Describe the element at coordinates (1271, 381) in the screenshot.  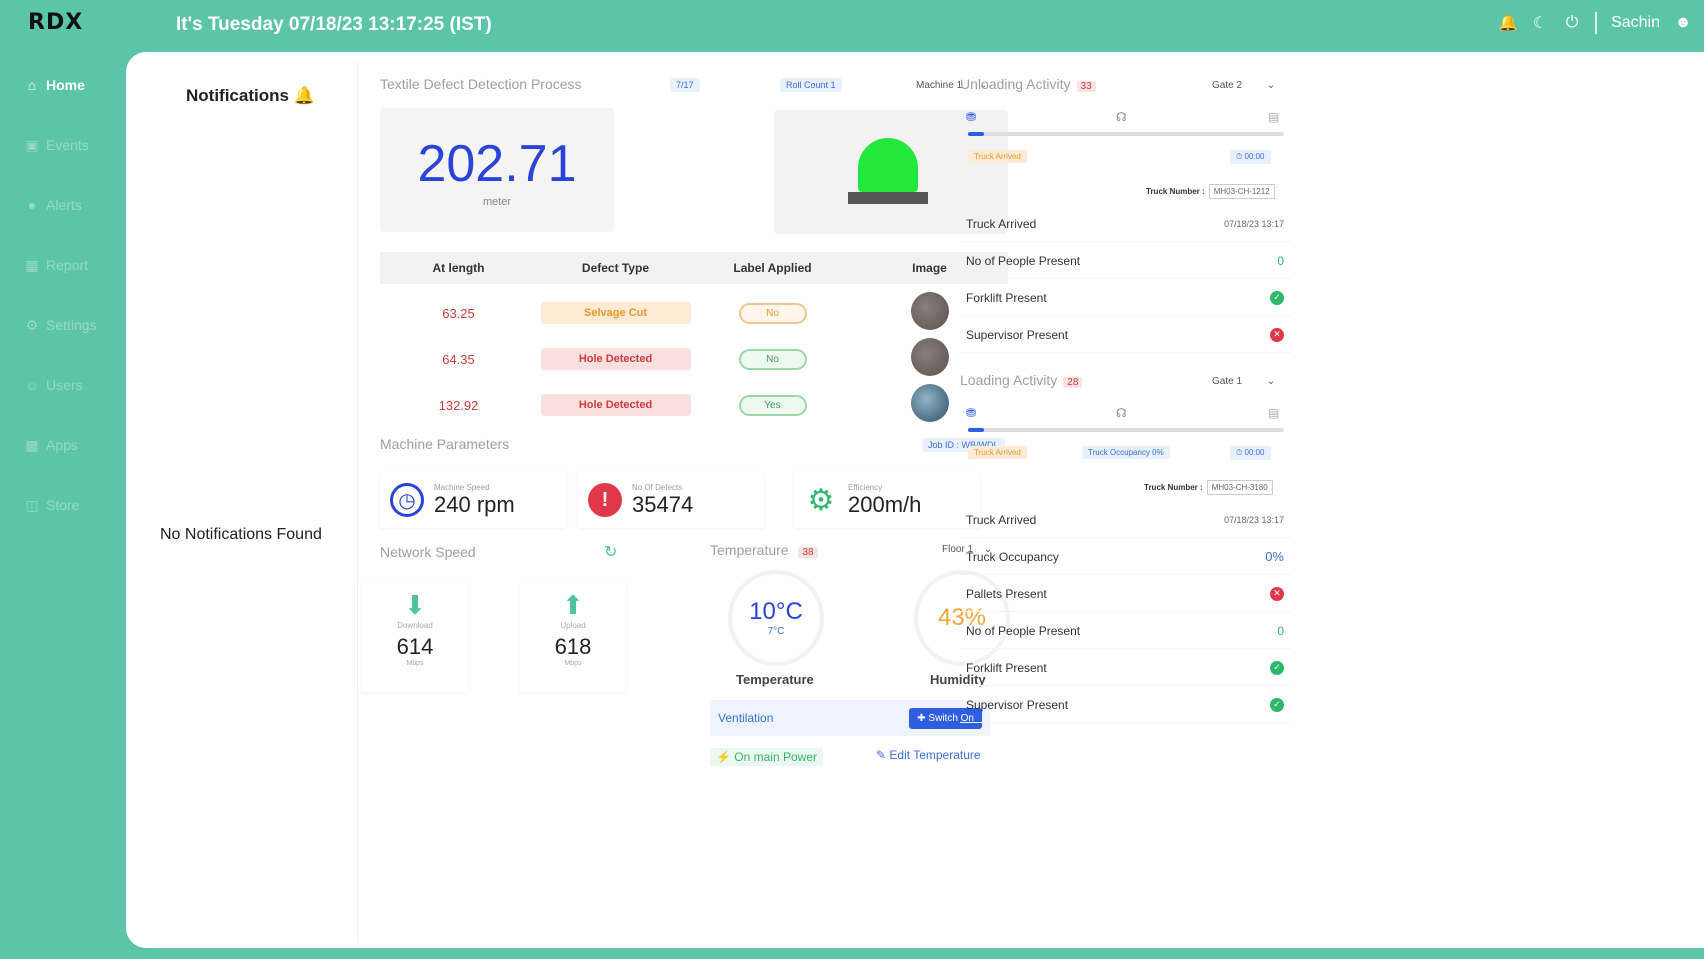
I see `chevron-down-icon: ⌄` at that location.